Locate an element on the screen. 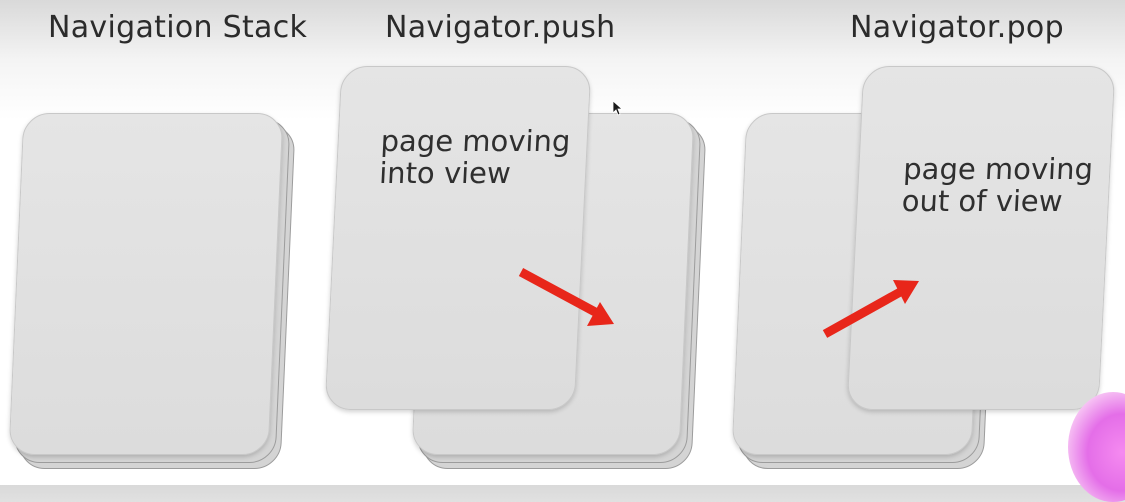  mouse-cursor-icon is located at coordinates (618, 108).